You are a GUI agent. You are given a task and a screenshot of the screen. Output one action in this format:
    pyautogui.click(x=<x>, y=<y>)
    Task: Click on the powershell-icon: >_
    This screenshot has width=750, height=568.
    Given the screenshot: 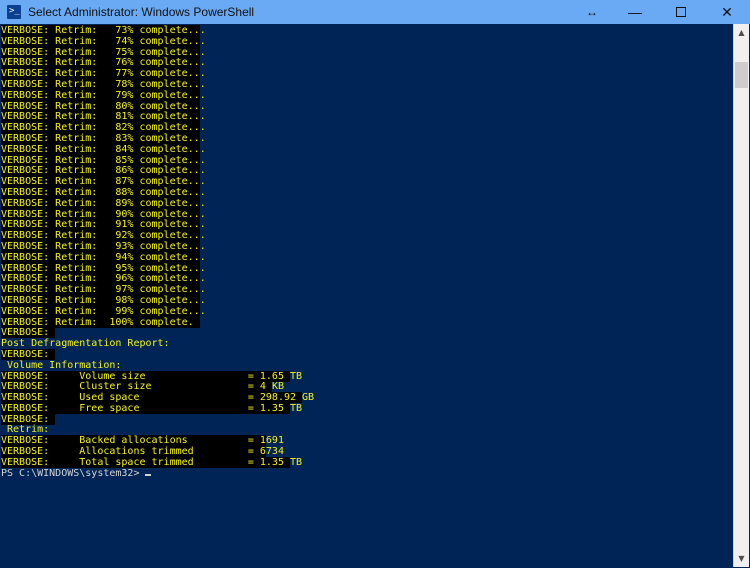 What is the action you would take?
    pyautogui.click(x=14, y=12)
    